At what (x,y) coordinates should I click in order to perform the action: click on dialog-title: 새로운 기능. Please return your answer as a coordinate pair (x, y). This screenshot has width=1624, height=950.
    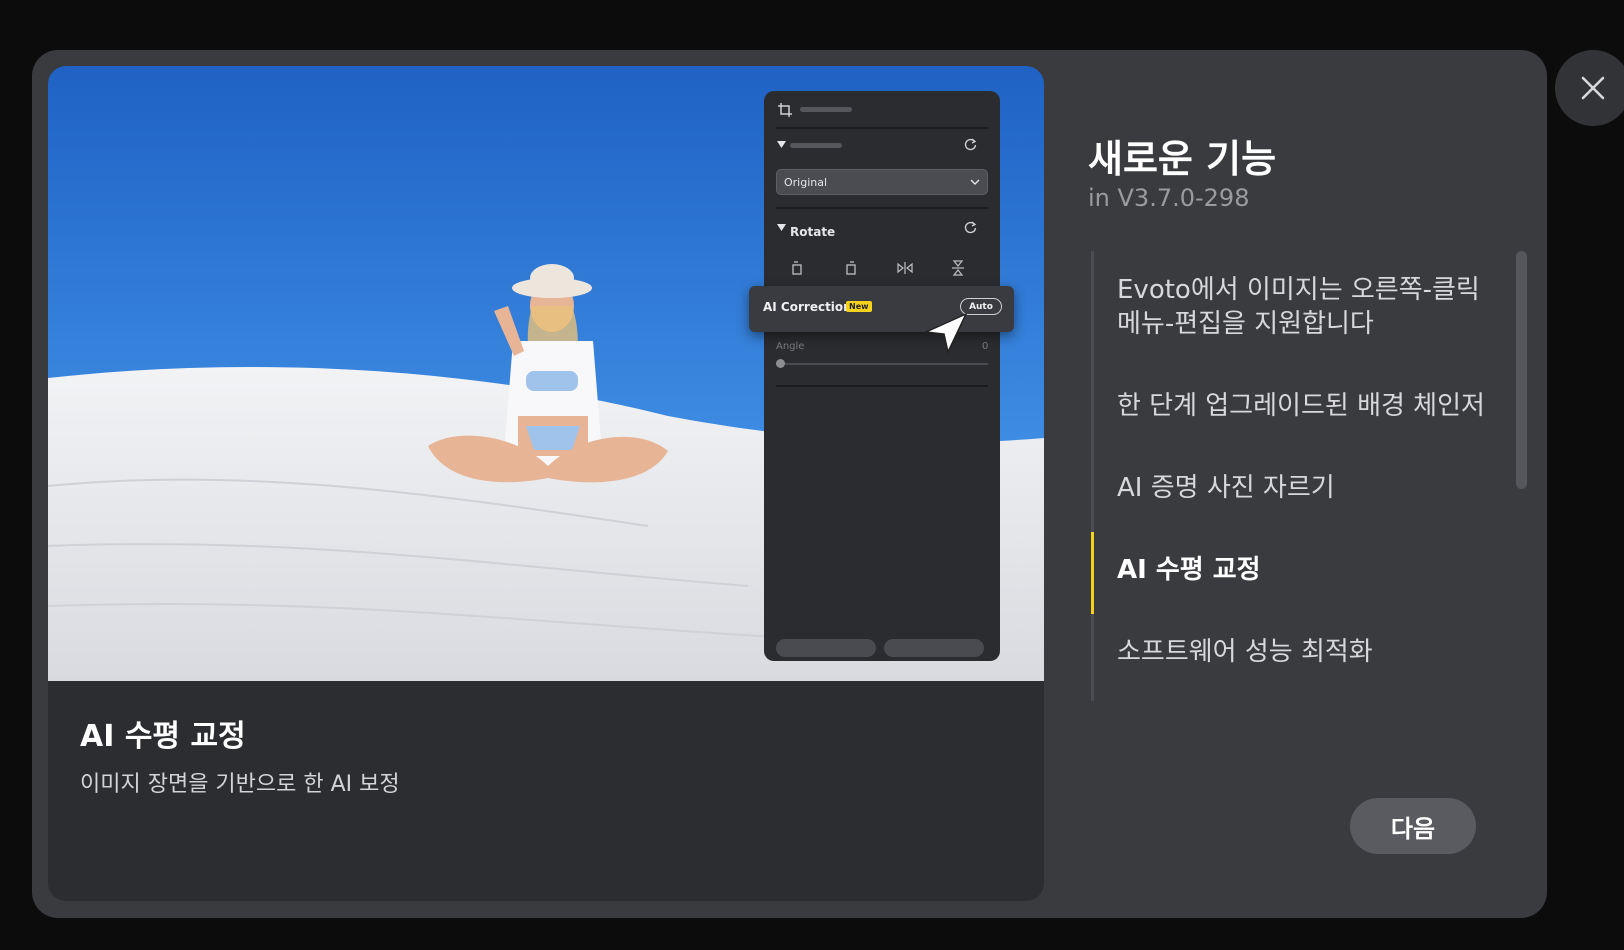
    Looking at the image, I should click on (1182, 159).